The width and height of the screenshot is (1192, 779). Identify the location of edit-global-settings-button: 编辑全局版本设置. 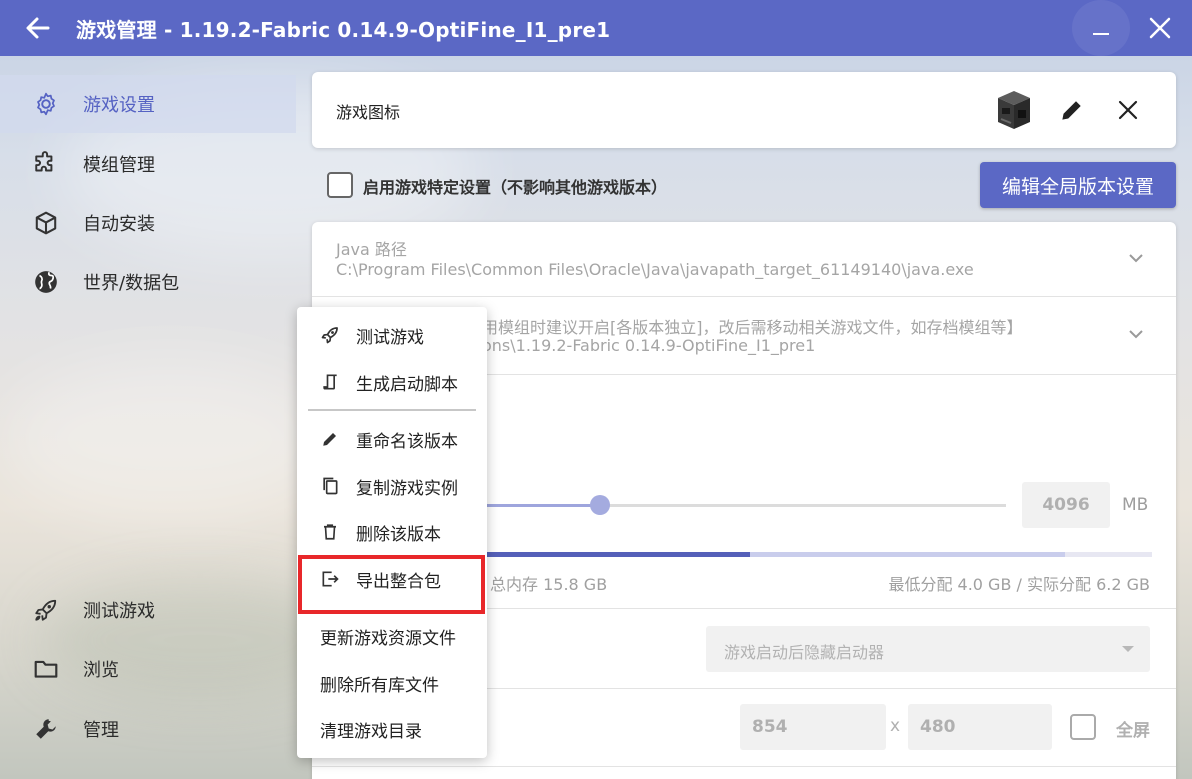
(1078, 185).